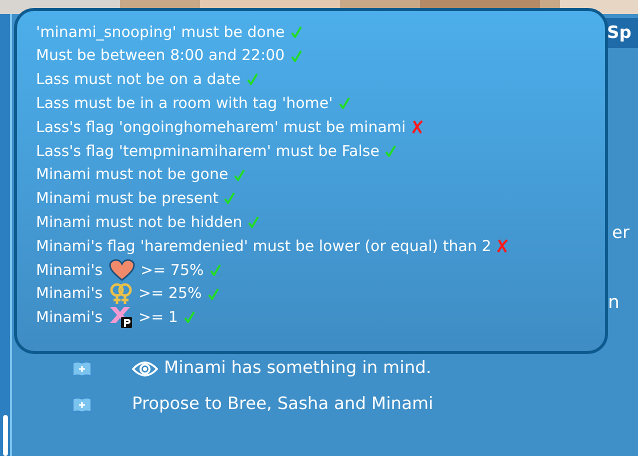 The height and width of the screenshot is (456, 638). Describe the element at coordinates (120, 317) in the screenshot. I see `xp-icon` at that location.